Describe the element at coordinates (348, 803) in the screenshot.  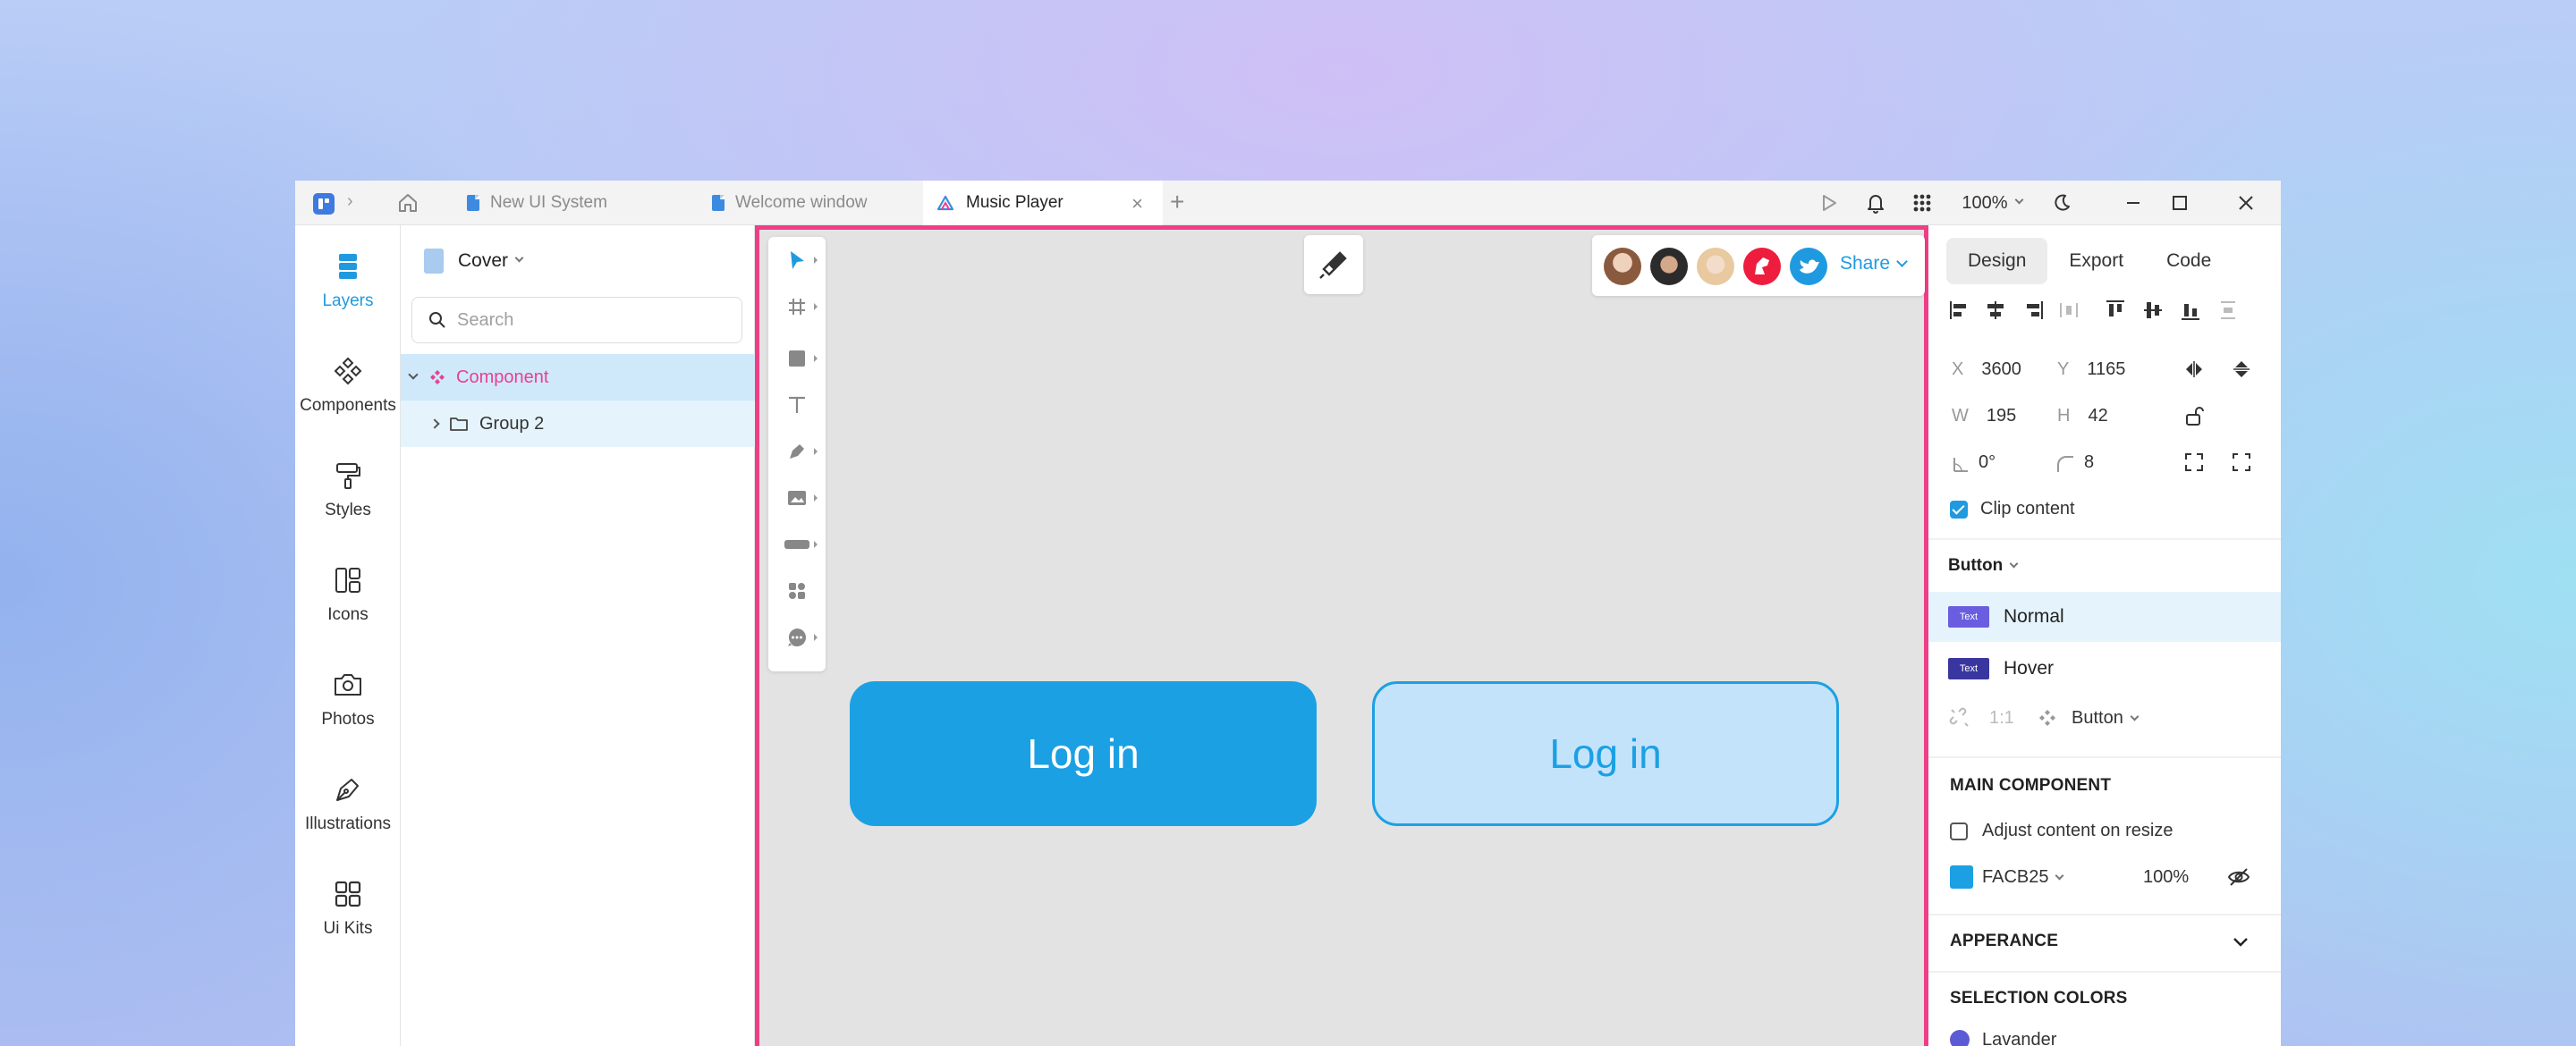
I see `rail-item-illustrations: Illustrations` at that location.